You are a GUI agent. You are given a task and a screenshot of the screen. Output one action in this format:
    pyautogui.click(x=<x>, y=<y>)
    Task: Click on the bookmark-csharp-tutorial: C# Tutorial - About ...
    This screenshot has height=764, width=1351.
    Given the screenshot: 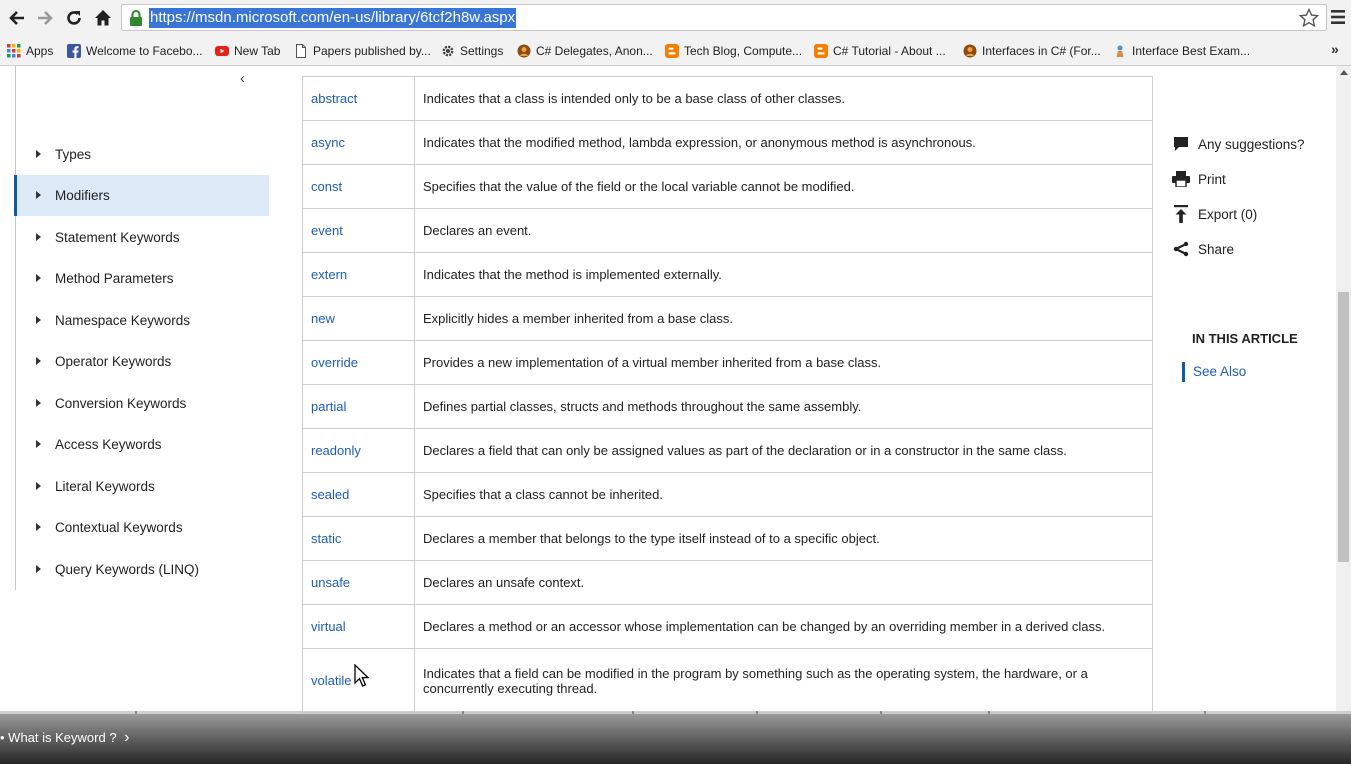 What is the action you would take?
    pyautogui.click(x=880, y=51)
    